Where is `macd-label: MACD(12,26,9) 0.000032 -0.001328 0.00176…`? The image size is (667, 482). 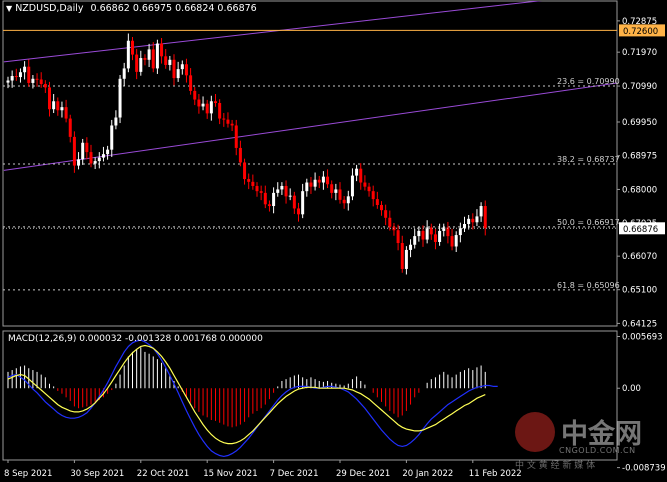 macd-label: MACD(12,26,9) 0.000032 -0.001328 0.00176… is located at coordinates (135, 339).